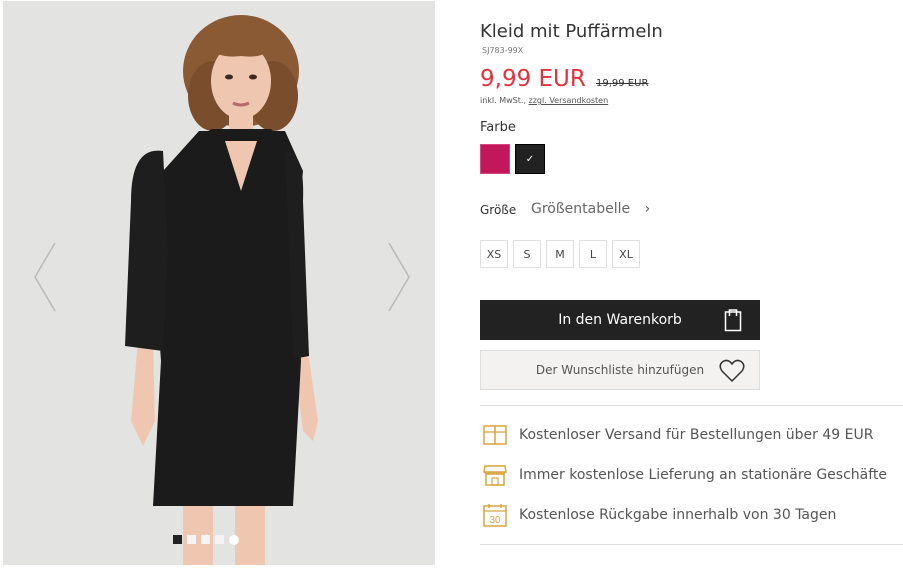 The width and height of the screenshot is (903, 569). I want to click on add-to-wishlist-button: Der Wunschliste hinzufügen, so click(620, 370).